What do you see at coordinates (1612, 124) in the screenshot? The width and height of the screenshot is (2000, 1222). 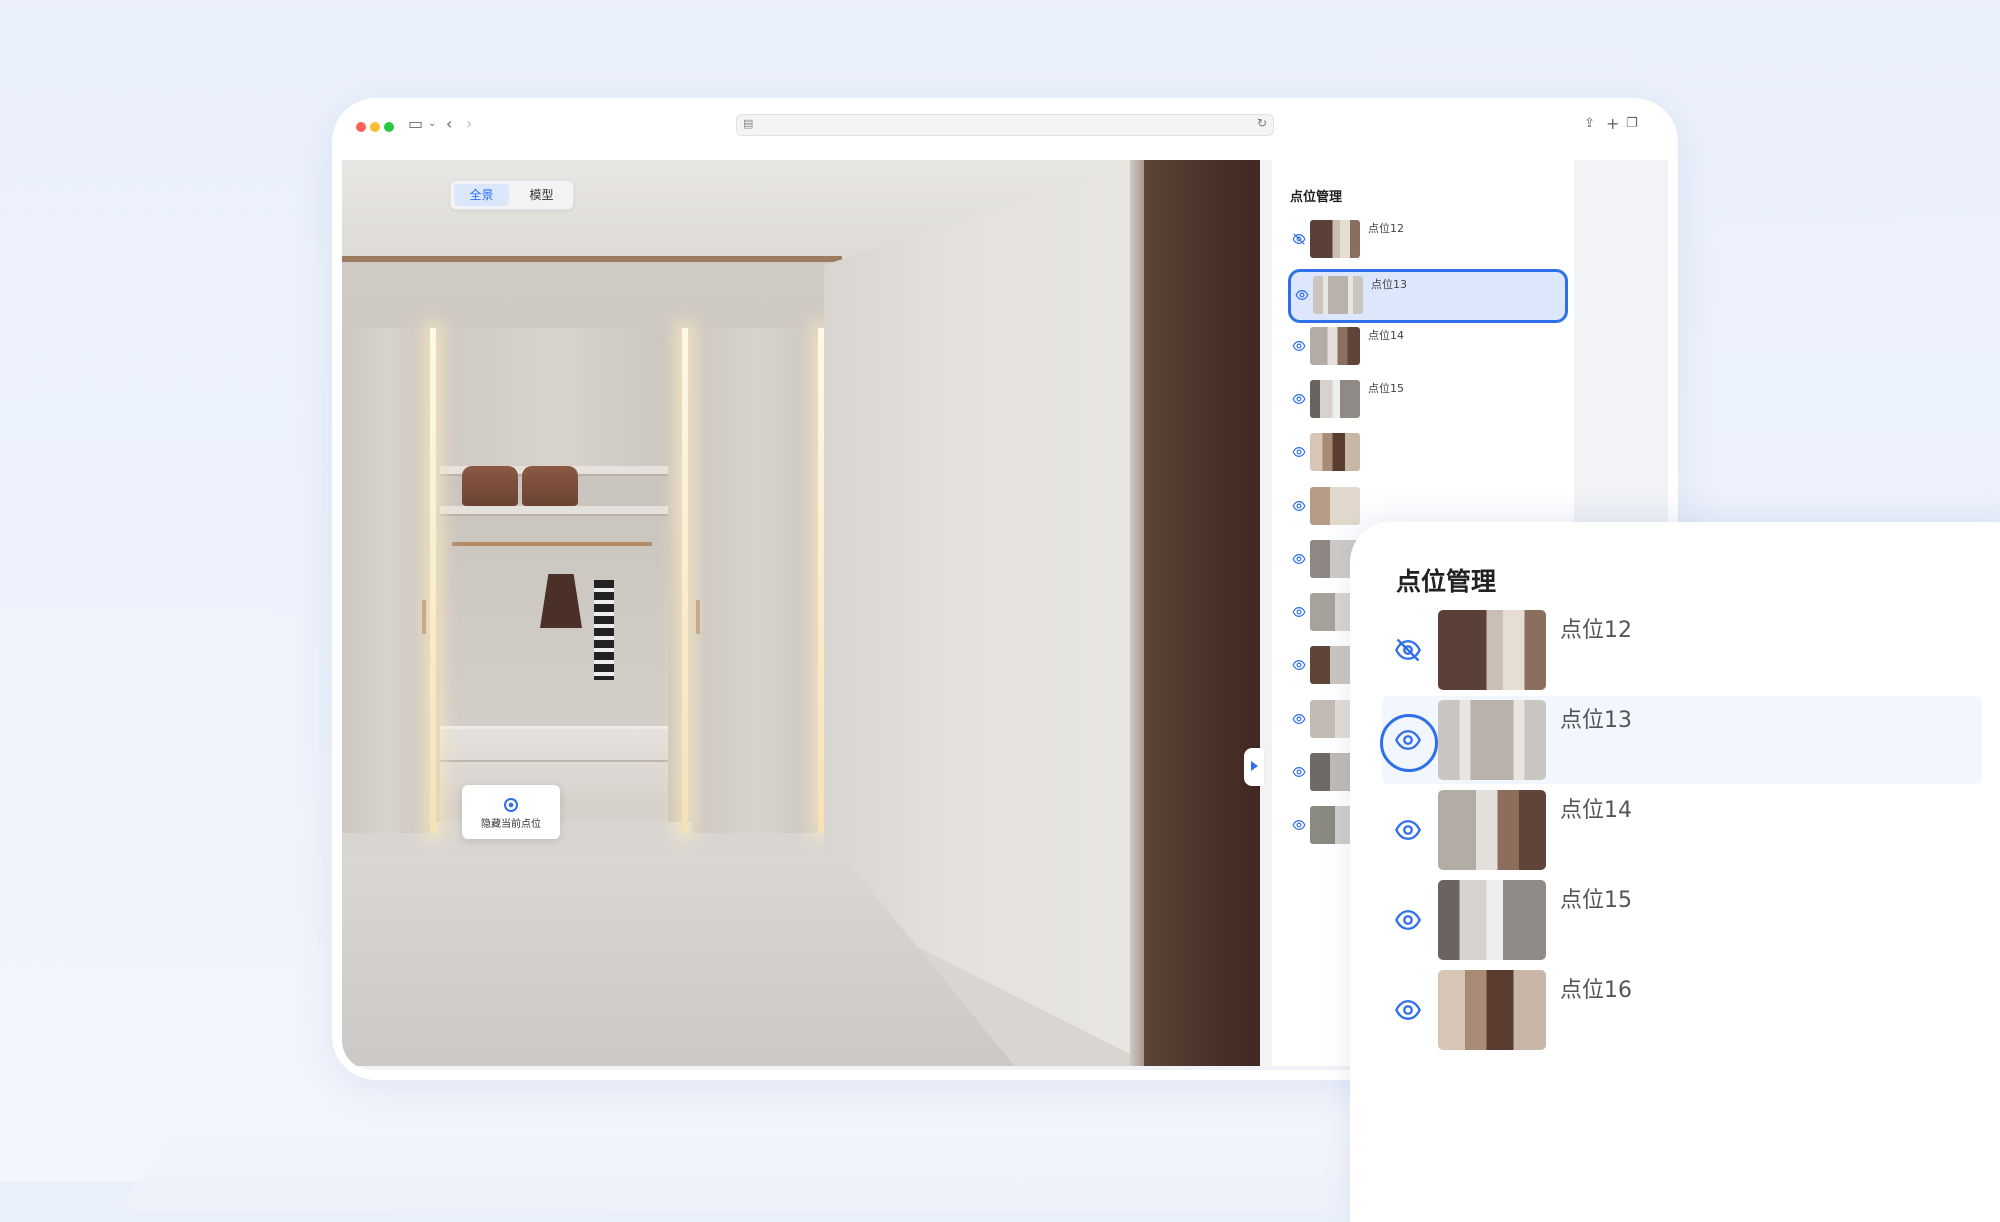 I see `new-tab-icon: +` at bounding box center [1612, 124].